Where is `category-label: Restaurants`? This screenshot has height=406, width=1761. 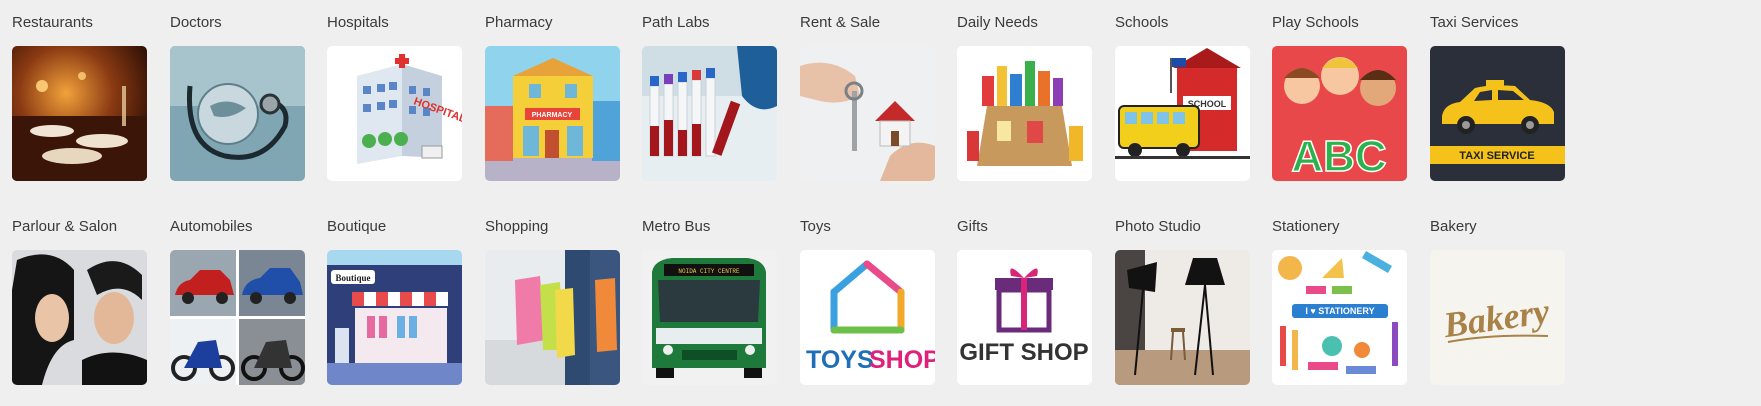 category-label: Restaurants is located at coordinates (52, 22).